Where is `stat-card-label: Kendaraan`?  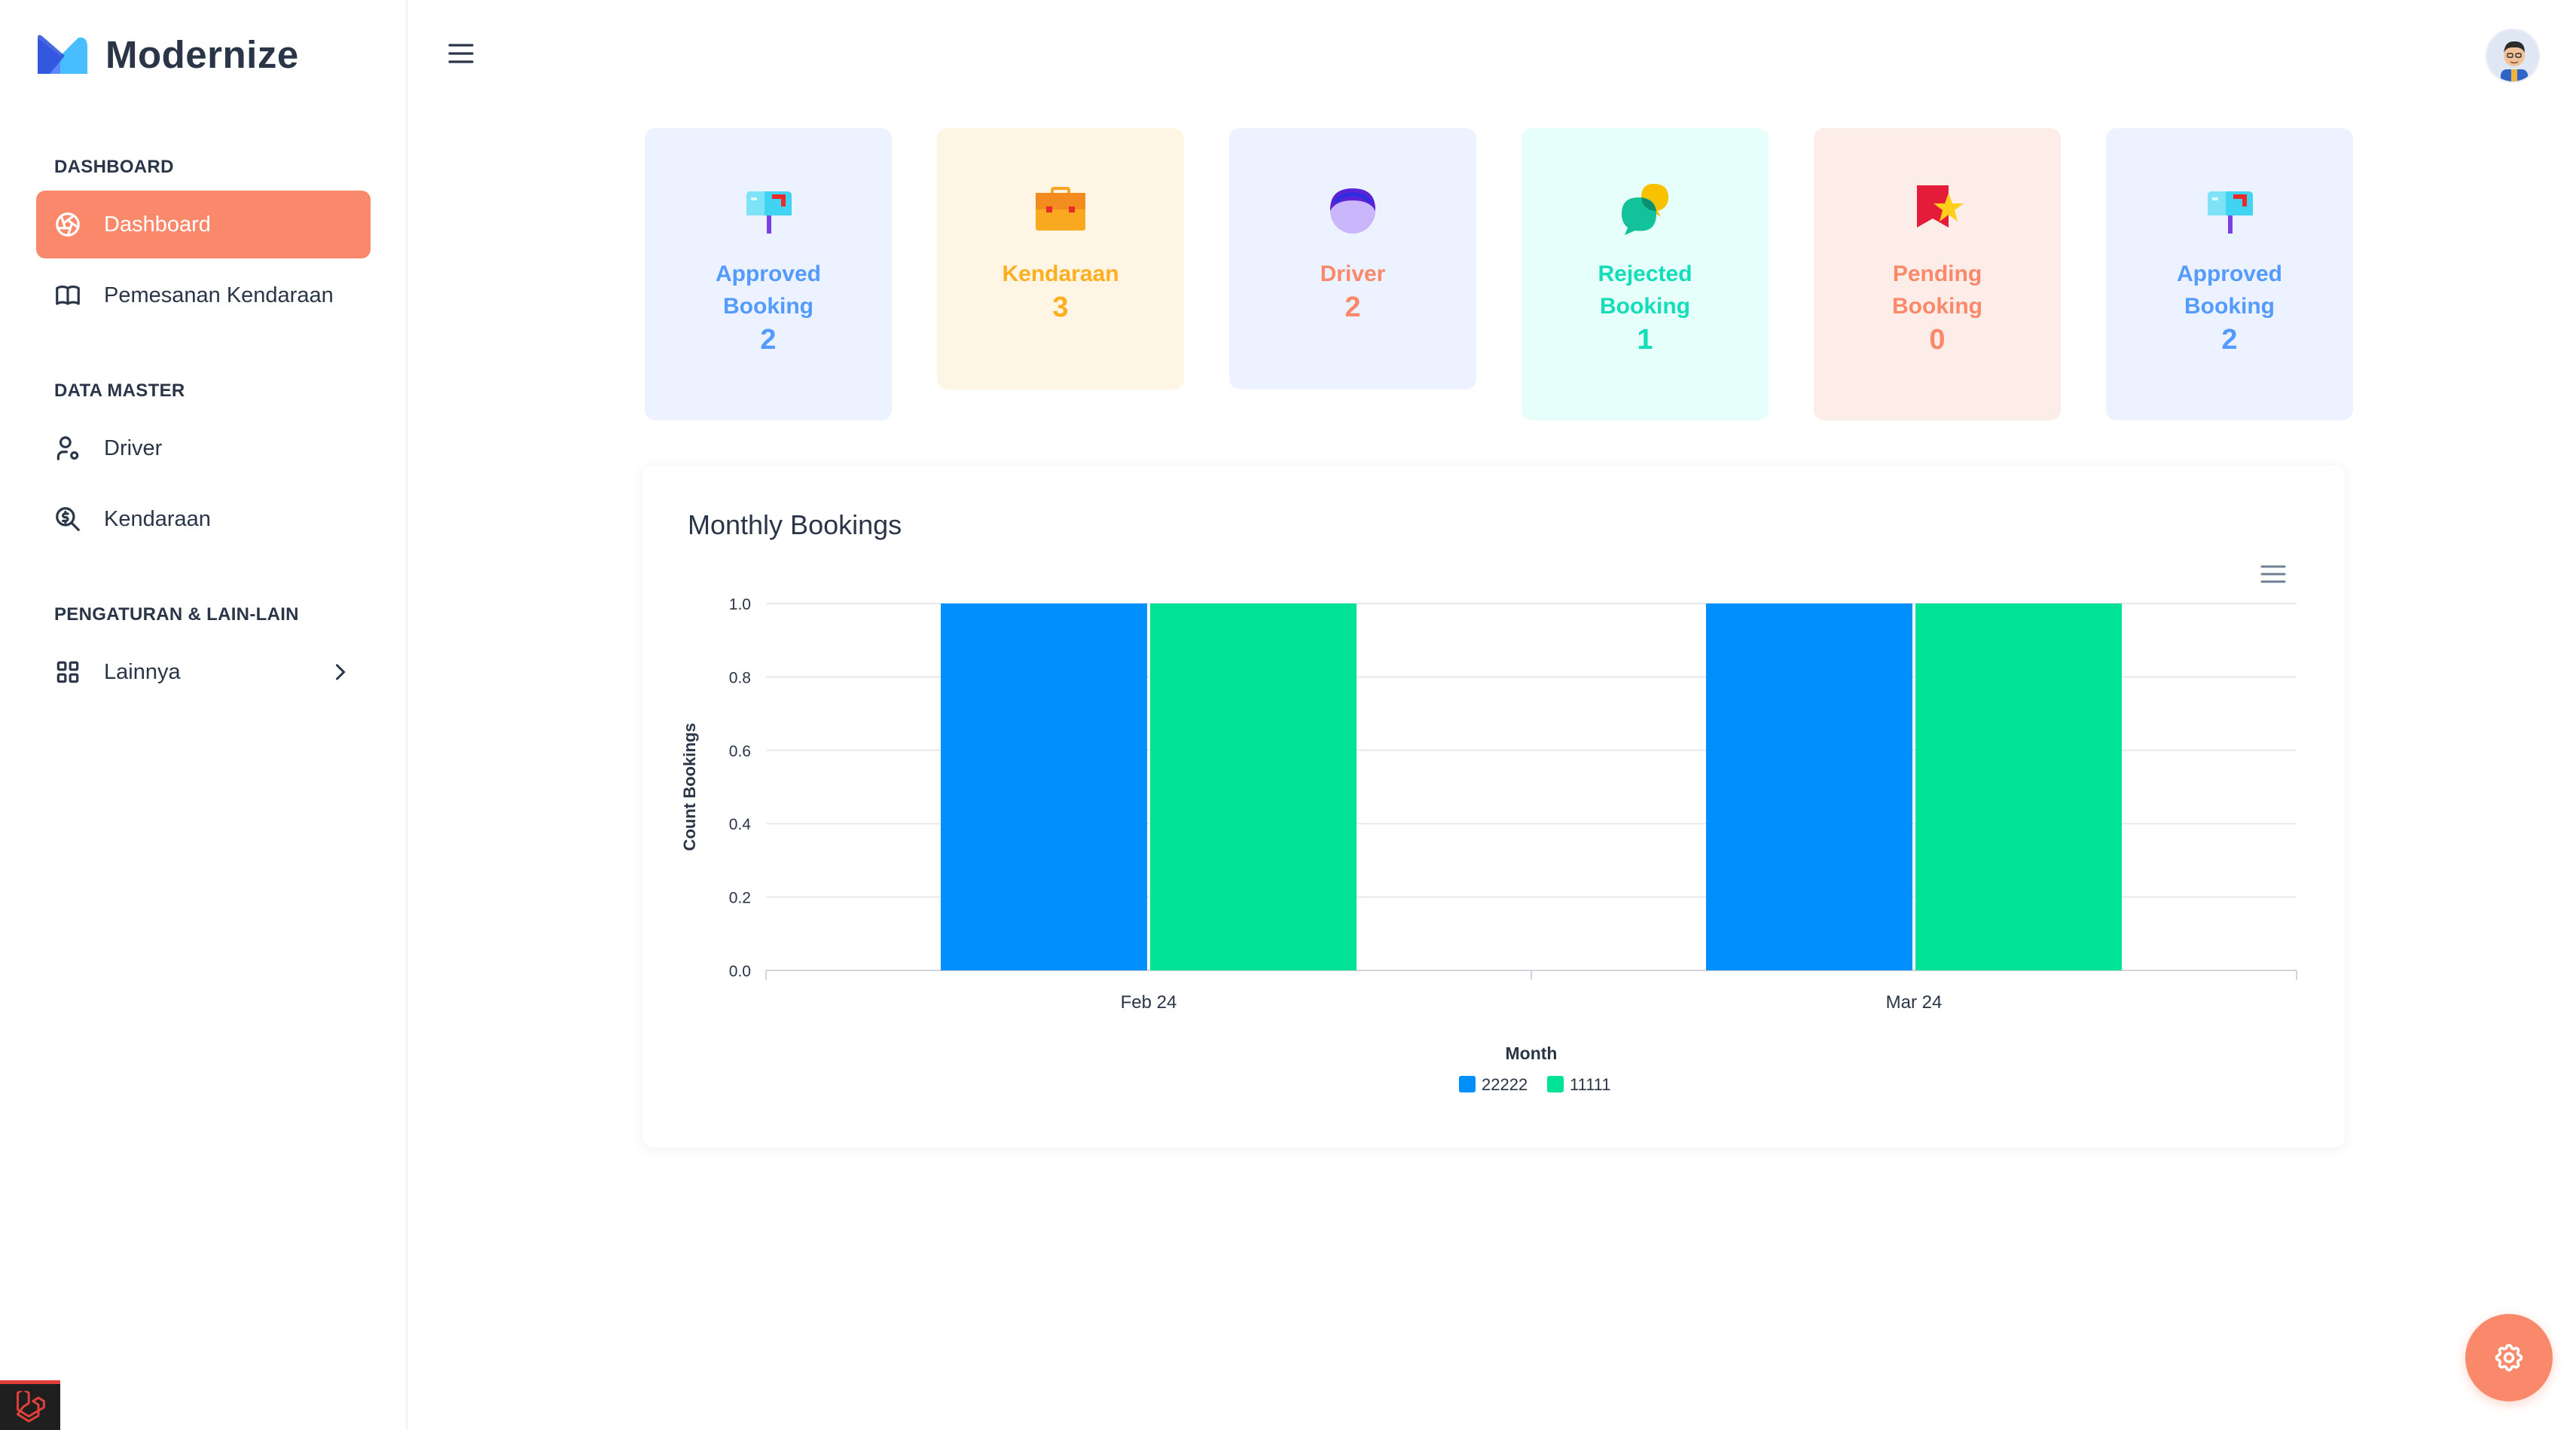 stat-card-label: Kendaraan is located at coordinates (1061, 274).